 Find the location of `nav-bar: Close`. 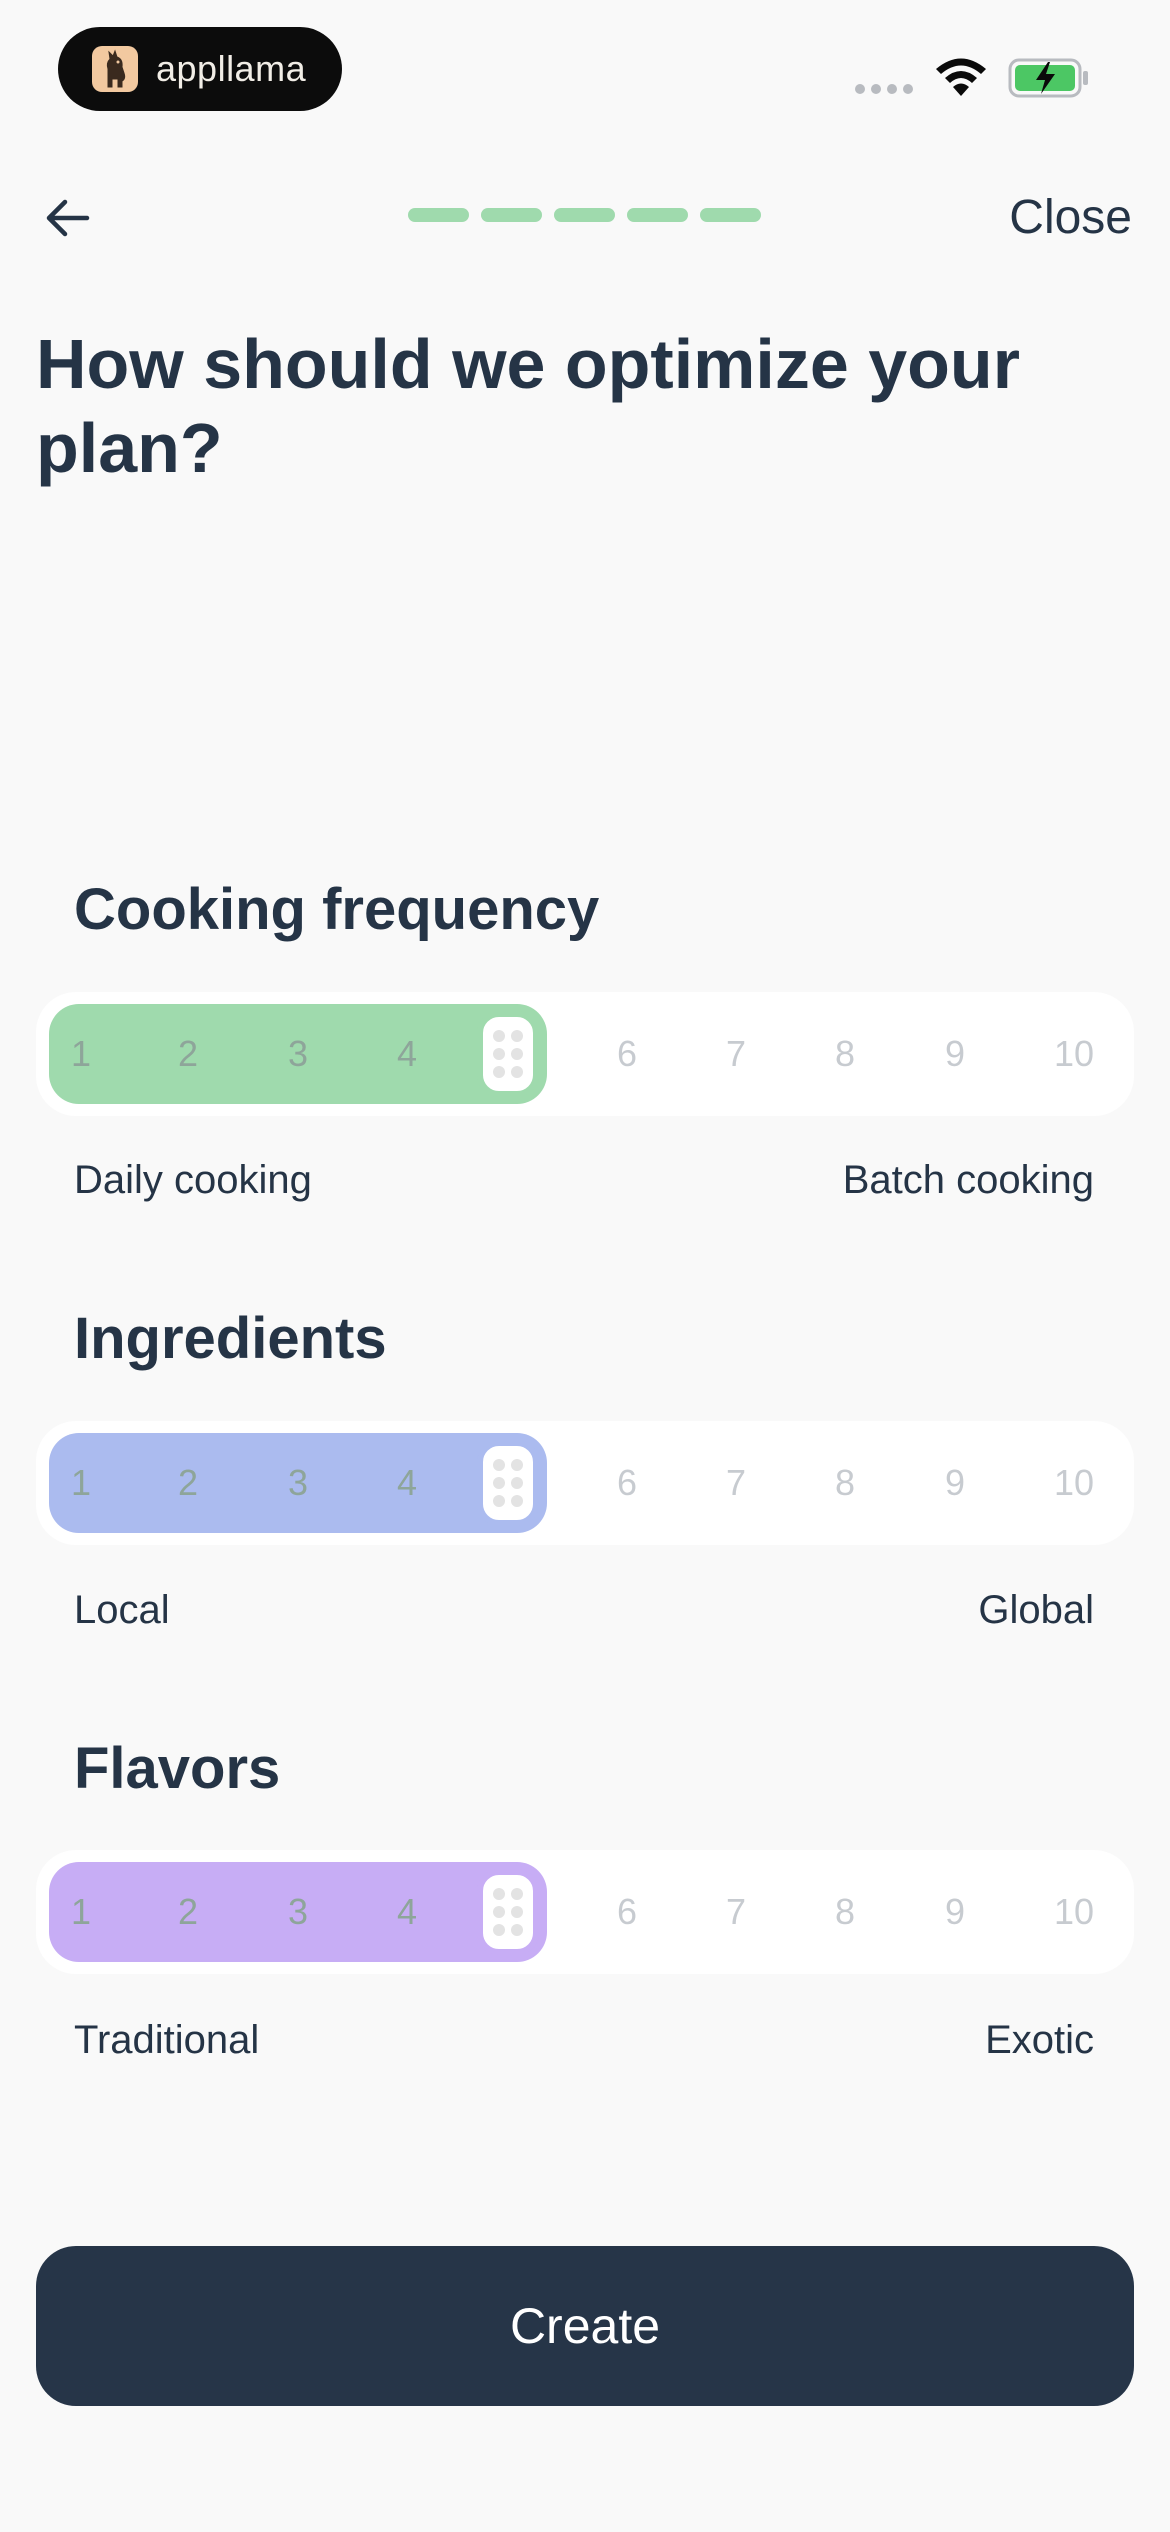

nav-bar: Close is located at coordinates (585, 215).